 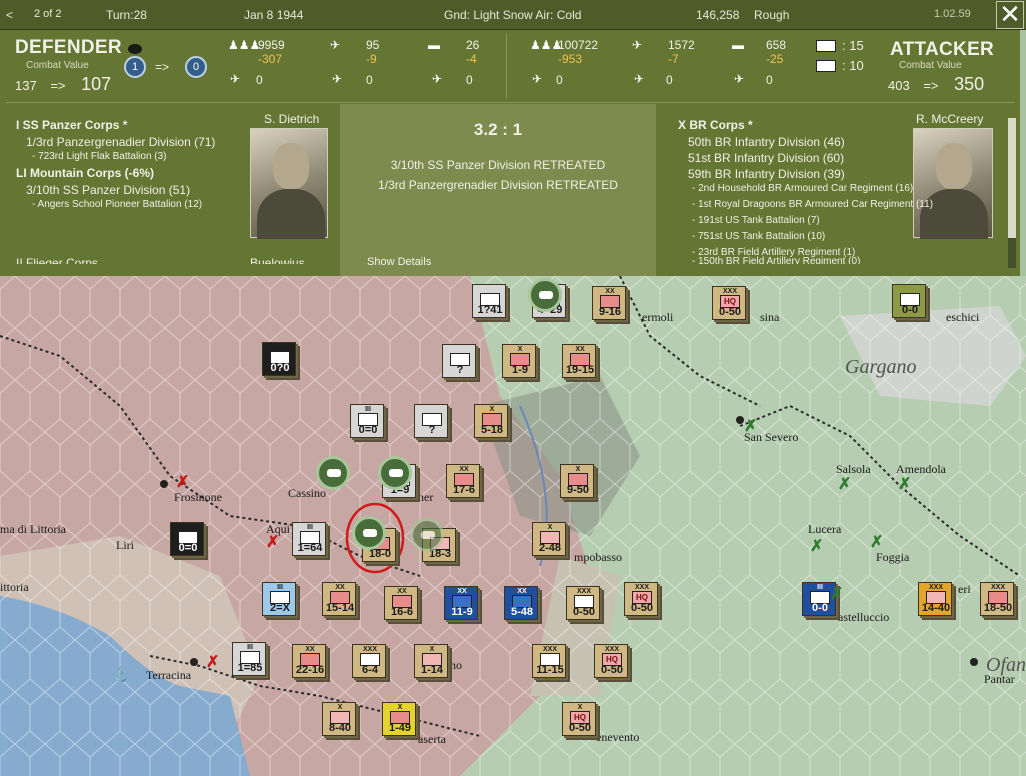 I want to click on unit-counter: XX 5-48, so click(x=521, y=603).